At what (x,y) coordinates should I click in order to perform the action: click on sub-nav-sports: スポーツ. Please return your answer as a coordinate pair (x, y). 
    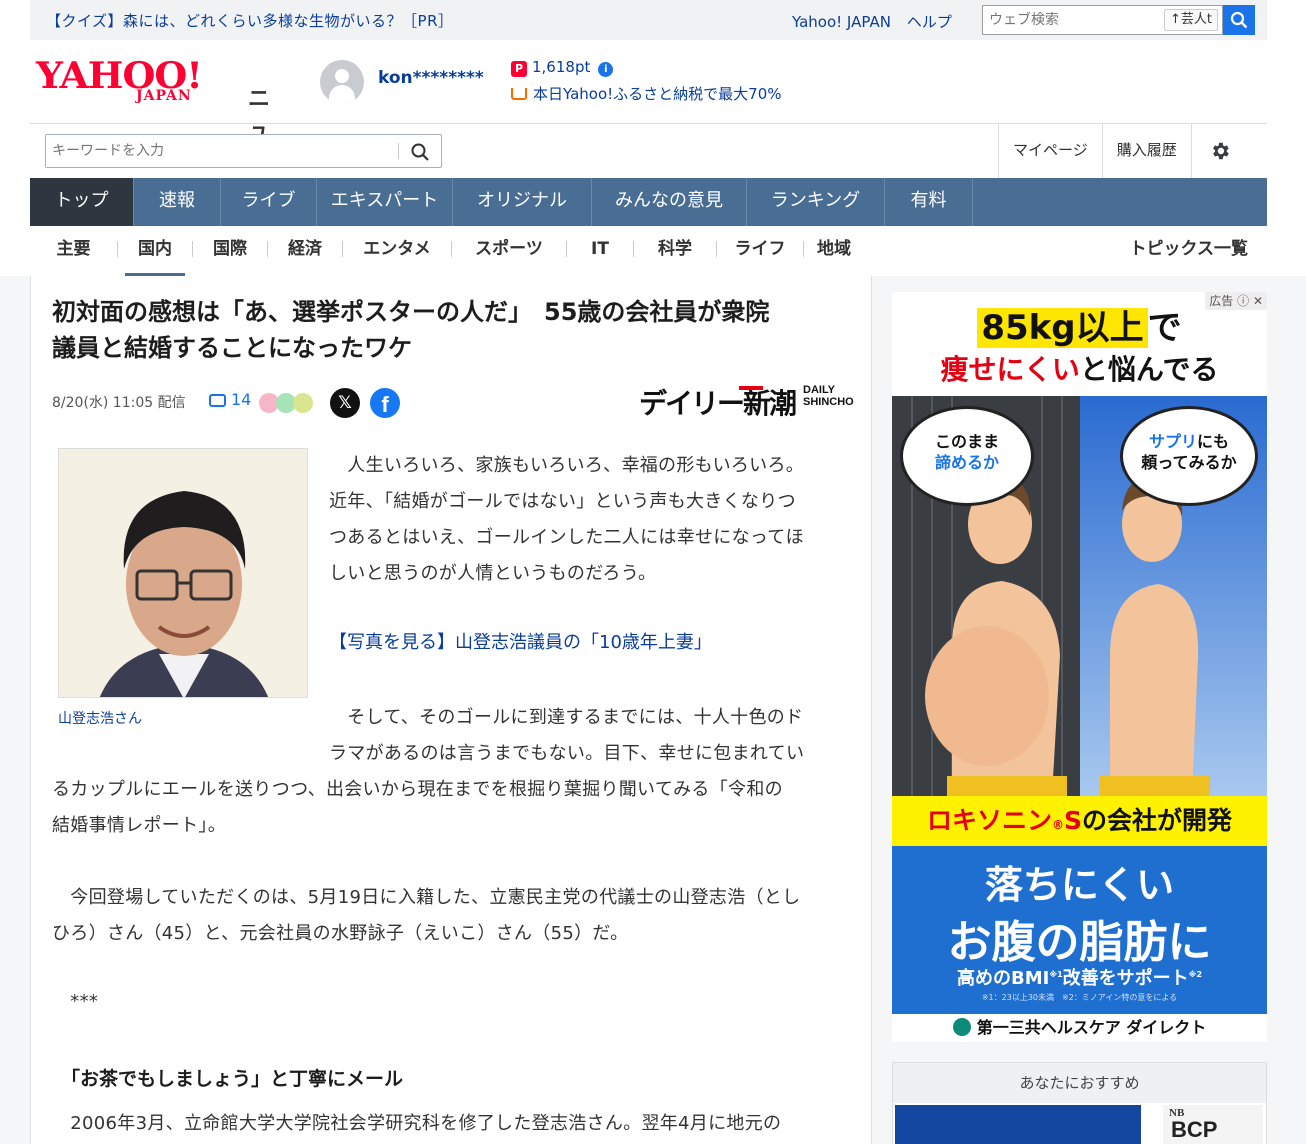
    Looking at the image, I should click on (509, 251).